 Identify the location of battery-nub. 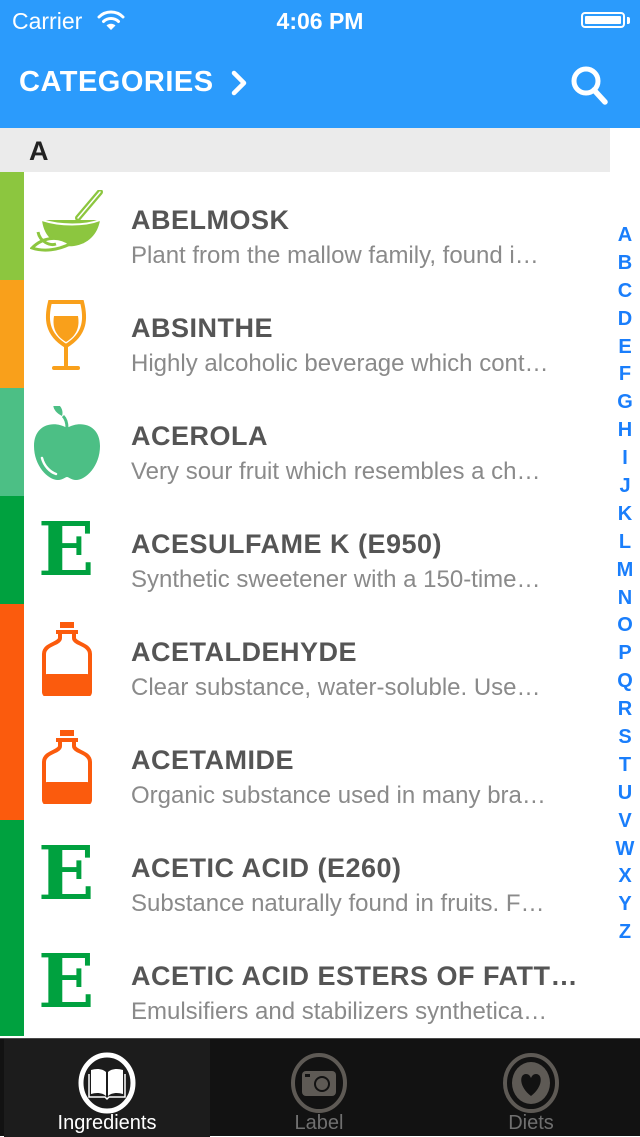
(628, 20).